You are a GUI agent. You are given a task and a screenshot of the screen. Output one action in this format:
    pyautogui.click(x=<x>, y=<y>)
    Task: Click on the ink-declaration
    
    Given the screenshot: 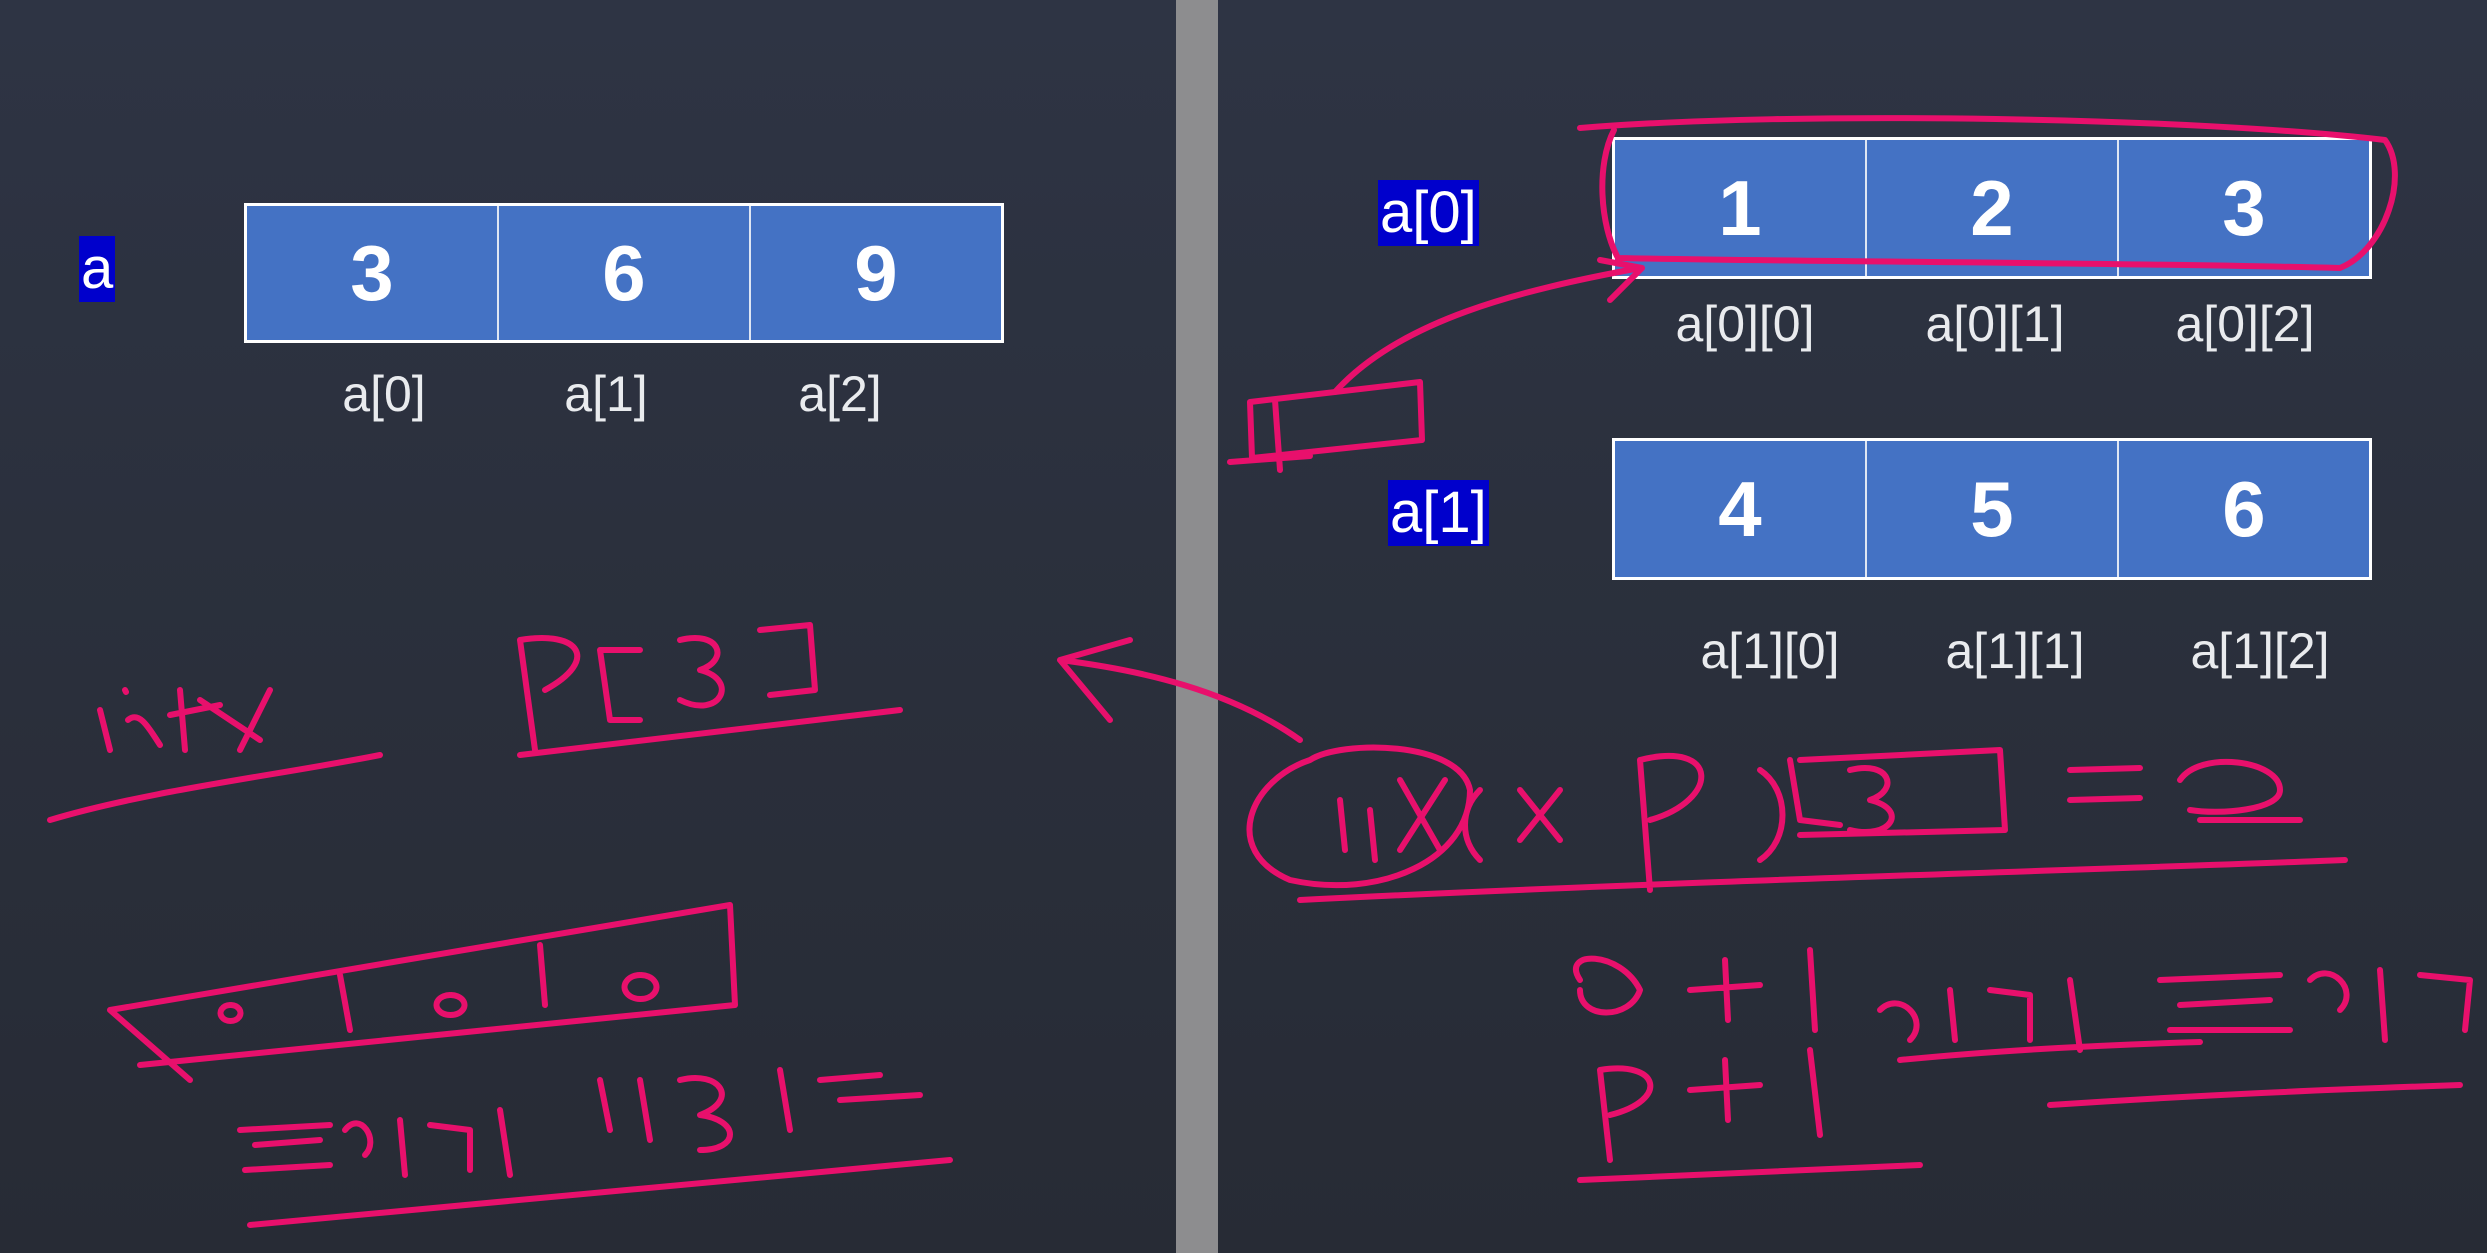 What is the action you would take?
    pyautogui.click(x=1797, y=823)
    